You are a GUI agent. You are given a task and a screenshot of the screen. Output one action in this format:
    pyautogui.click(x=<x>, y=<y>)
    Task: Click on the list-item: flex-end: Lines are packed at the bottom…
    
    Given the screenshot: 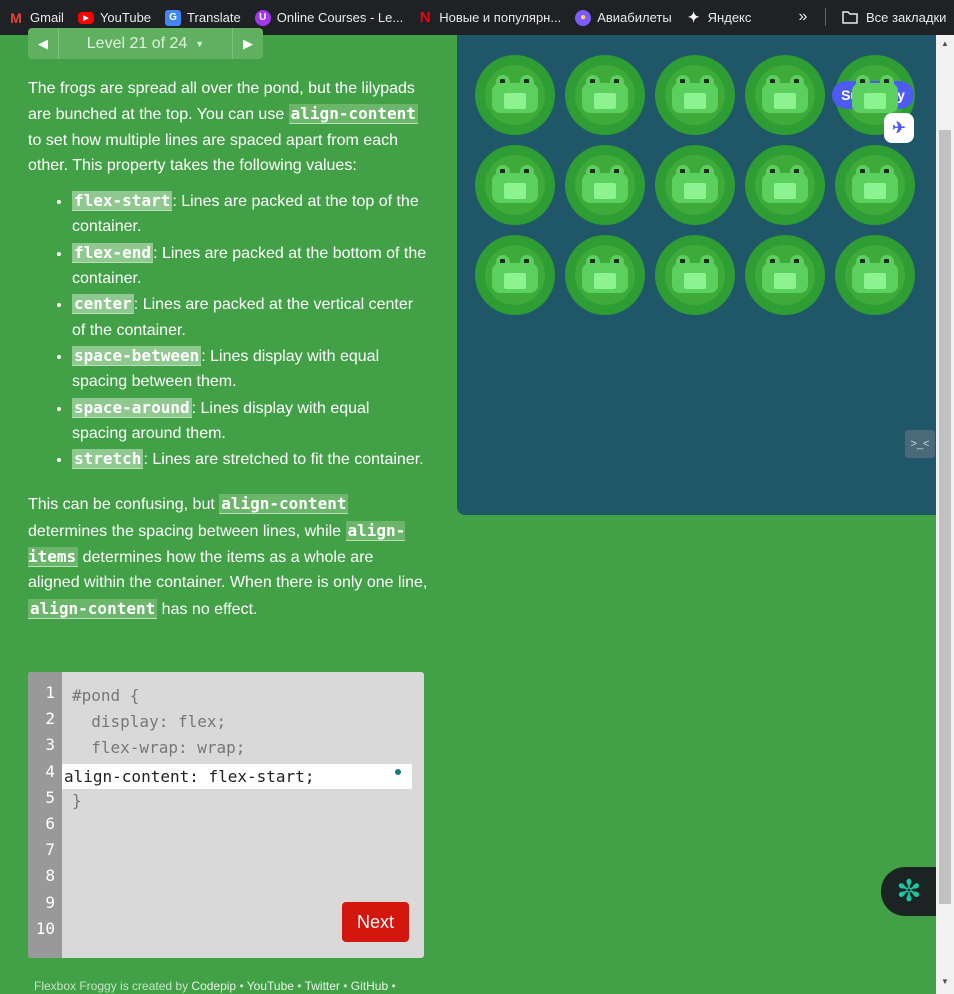 What is the action you would take?
    pyautogui.click(x=250, y=266)
    